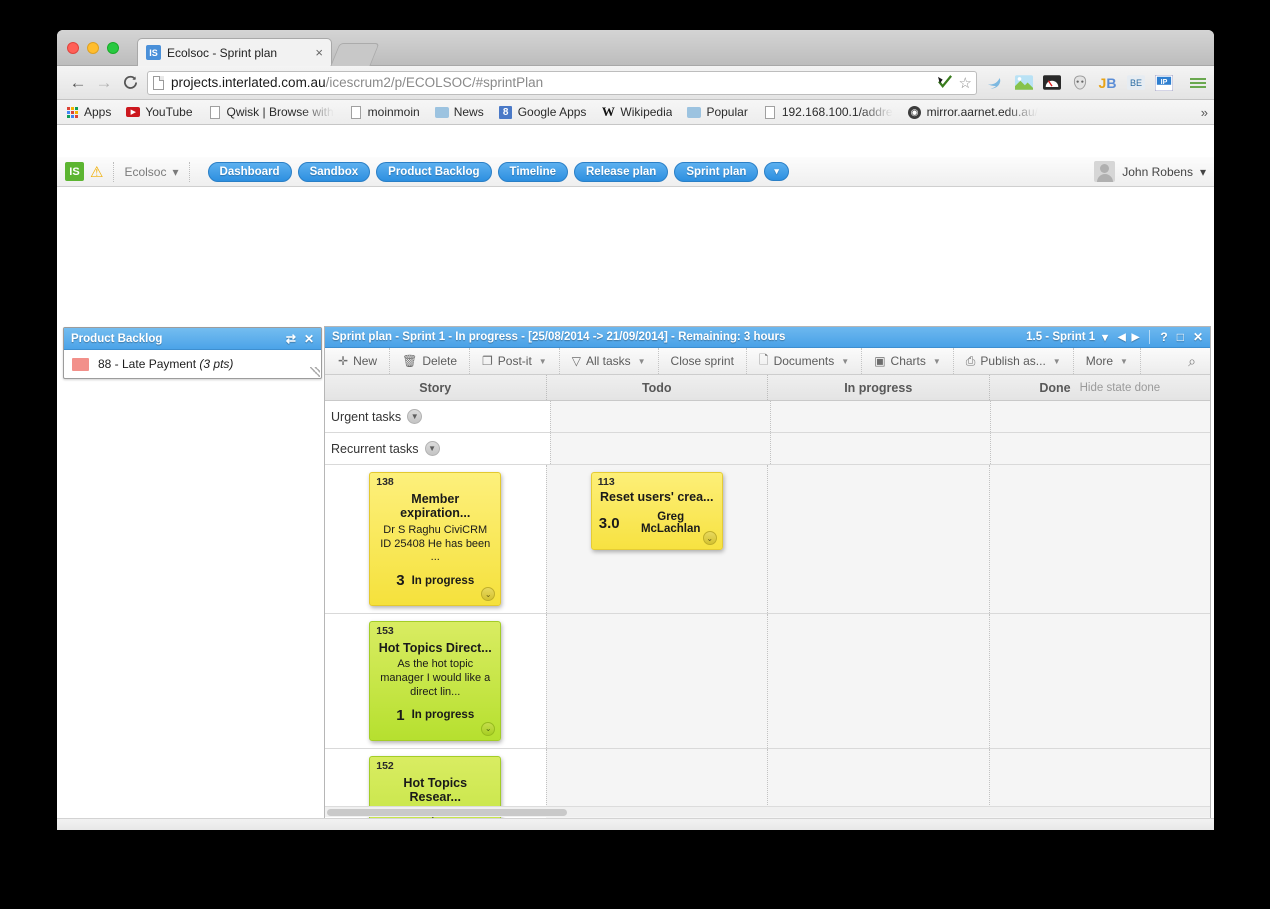 This screenshot has height=909, width=1270. I want to click on jb-icon: JB, so click(1107, 82).